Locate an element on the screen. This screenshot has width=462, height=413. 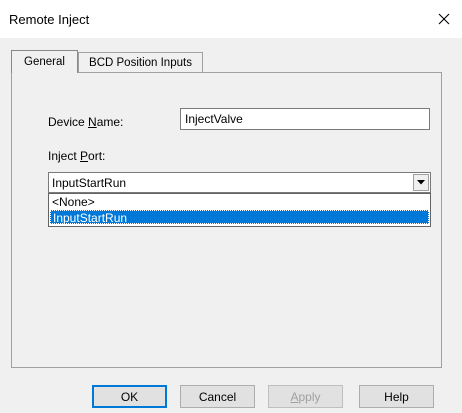
apply-button: Apply is located at coordinates (305, 396).